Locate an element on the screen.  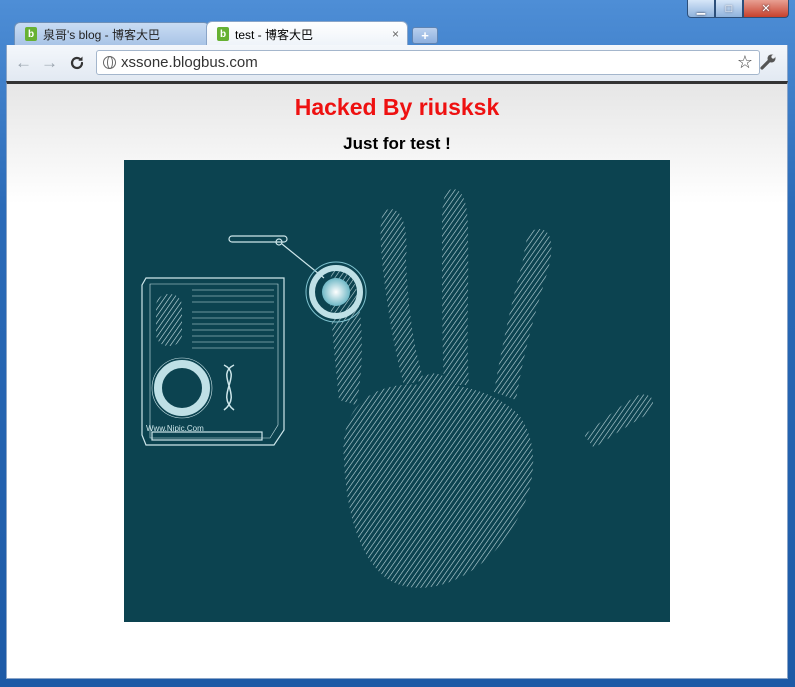
tab-close-icon: × is located at coordinates (395, 34).